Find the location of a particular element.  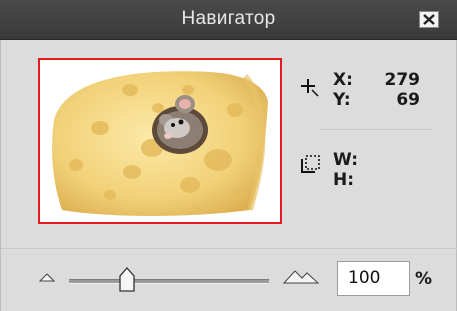

zoom-slider-thumb is located at coordinates (127, 280).